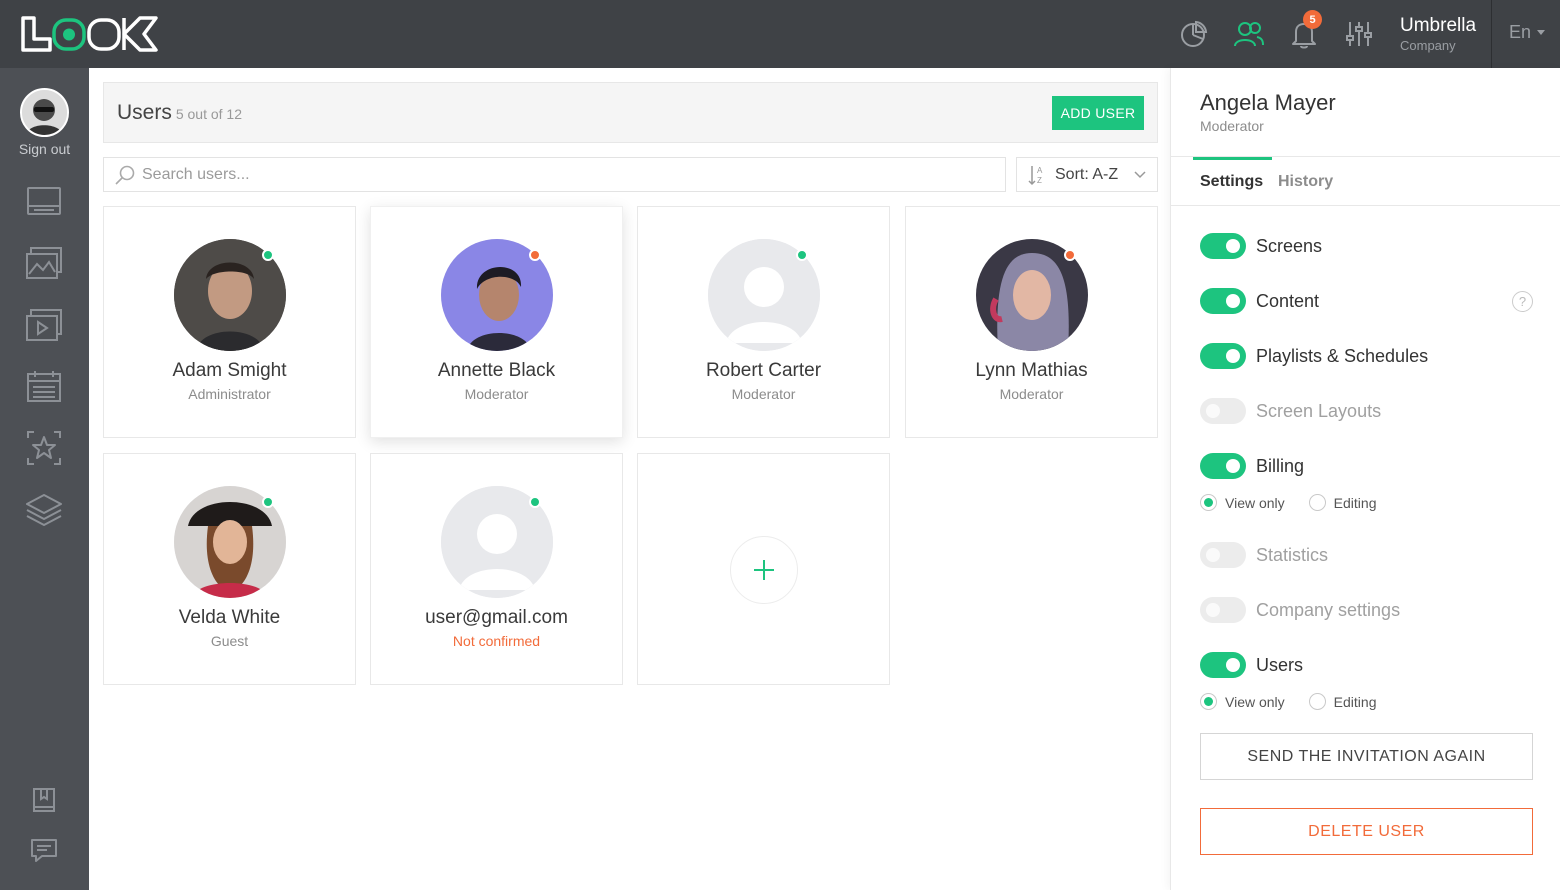 This screenshot has width=1560, height=890. I want to click on selected-user-name: Angela Mayer, so click(1268, 102).